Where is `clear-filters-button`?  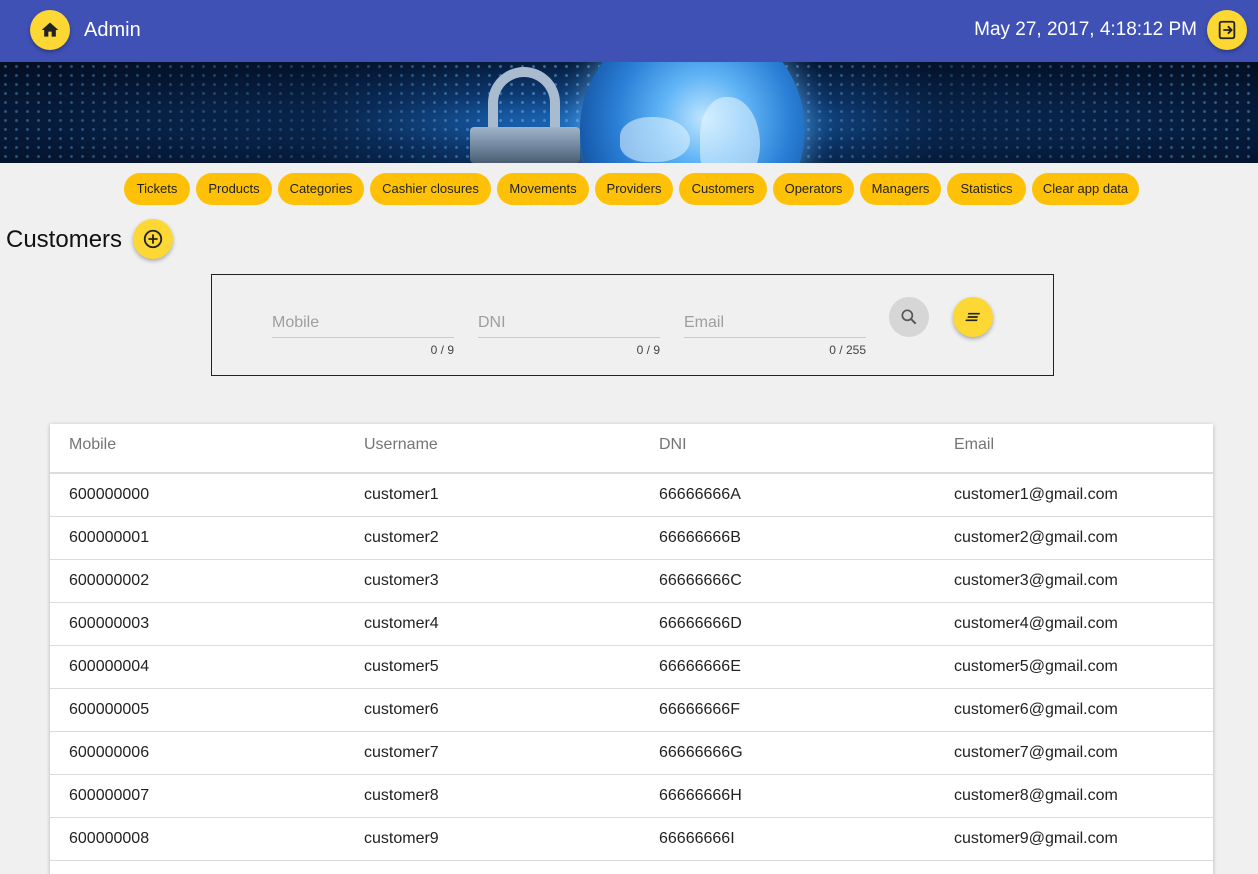 clear-filters-button is located at coordinates (973, 317).